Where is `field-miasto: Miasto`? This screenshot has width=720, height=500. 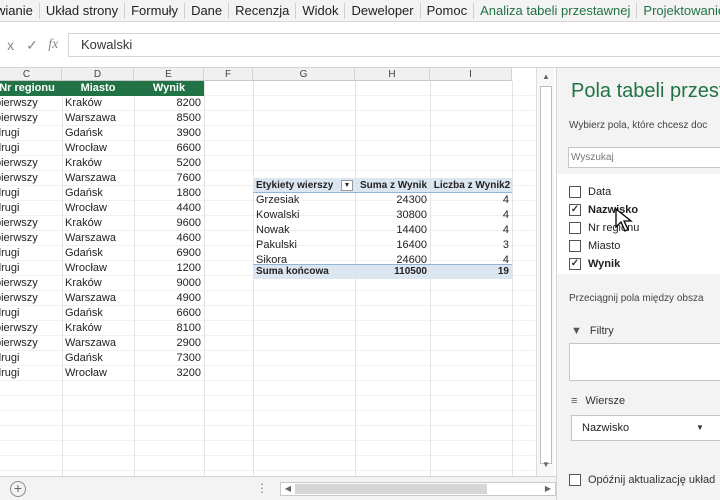
field-miasto: Miasto is located at coordinates (594, 246).